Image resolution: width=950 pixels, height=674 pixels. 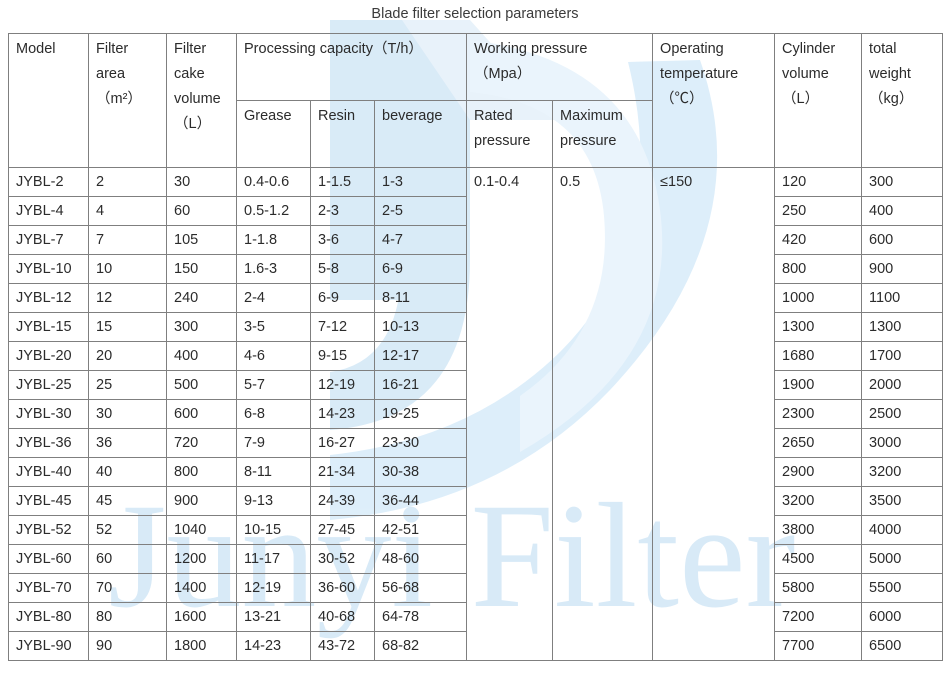 What do you see at coordinates (48, 385) in the screenshot?
I see `cell-model: JYBL-25` at bounding box center [48, 385].